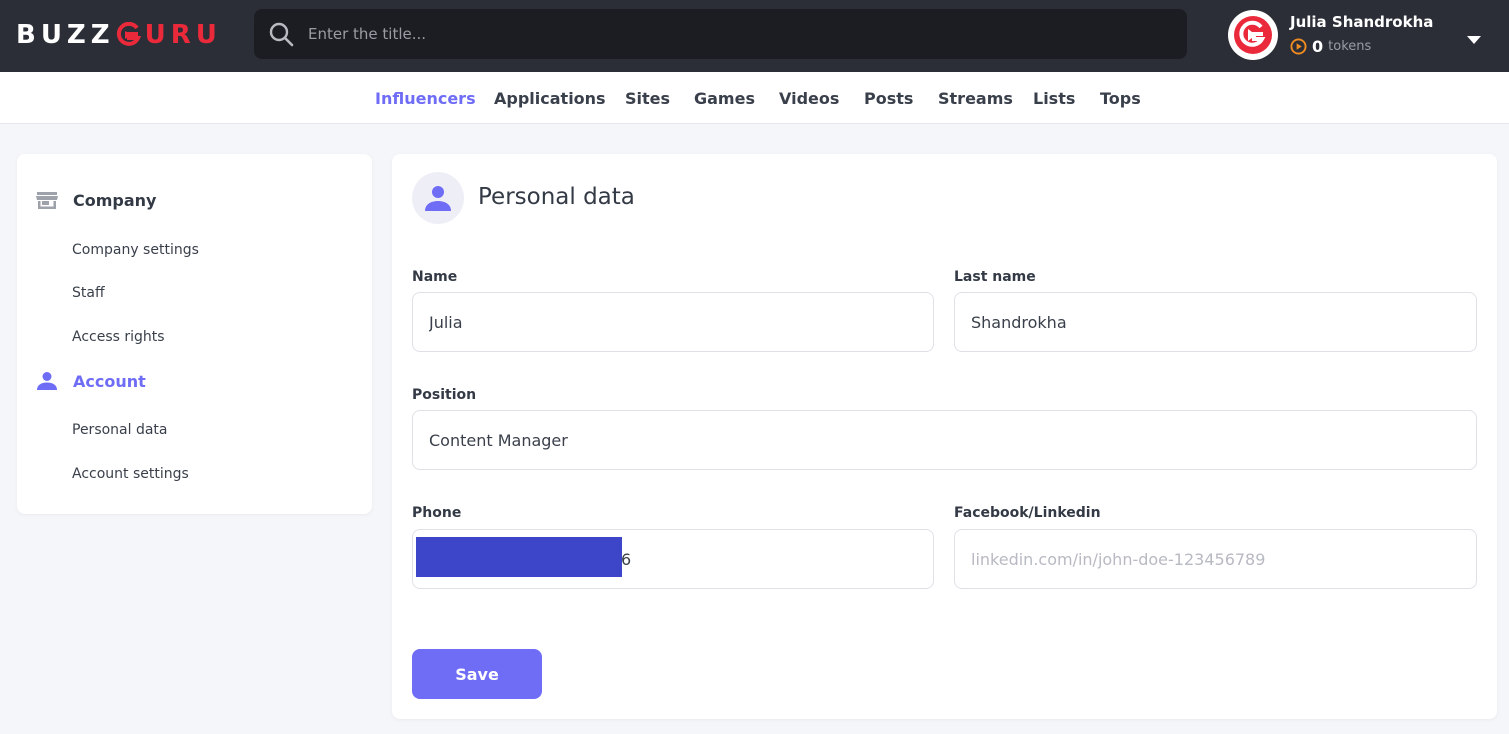 Image resolution: width=1509 pixels, height=734 pixels. I want to click on page-title: Personal data, so click(556, 197).